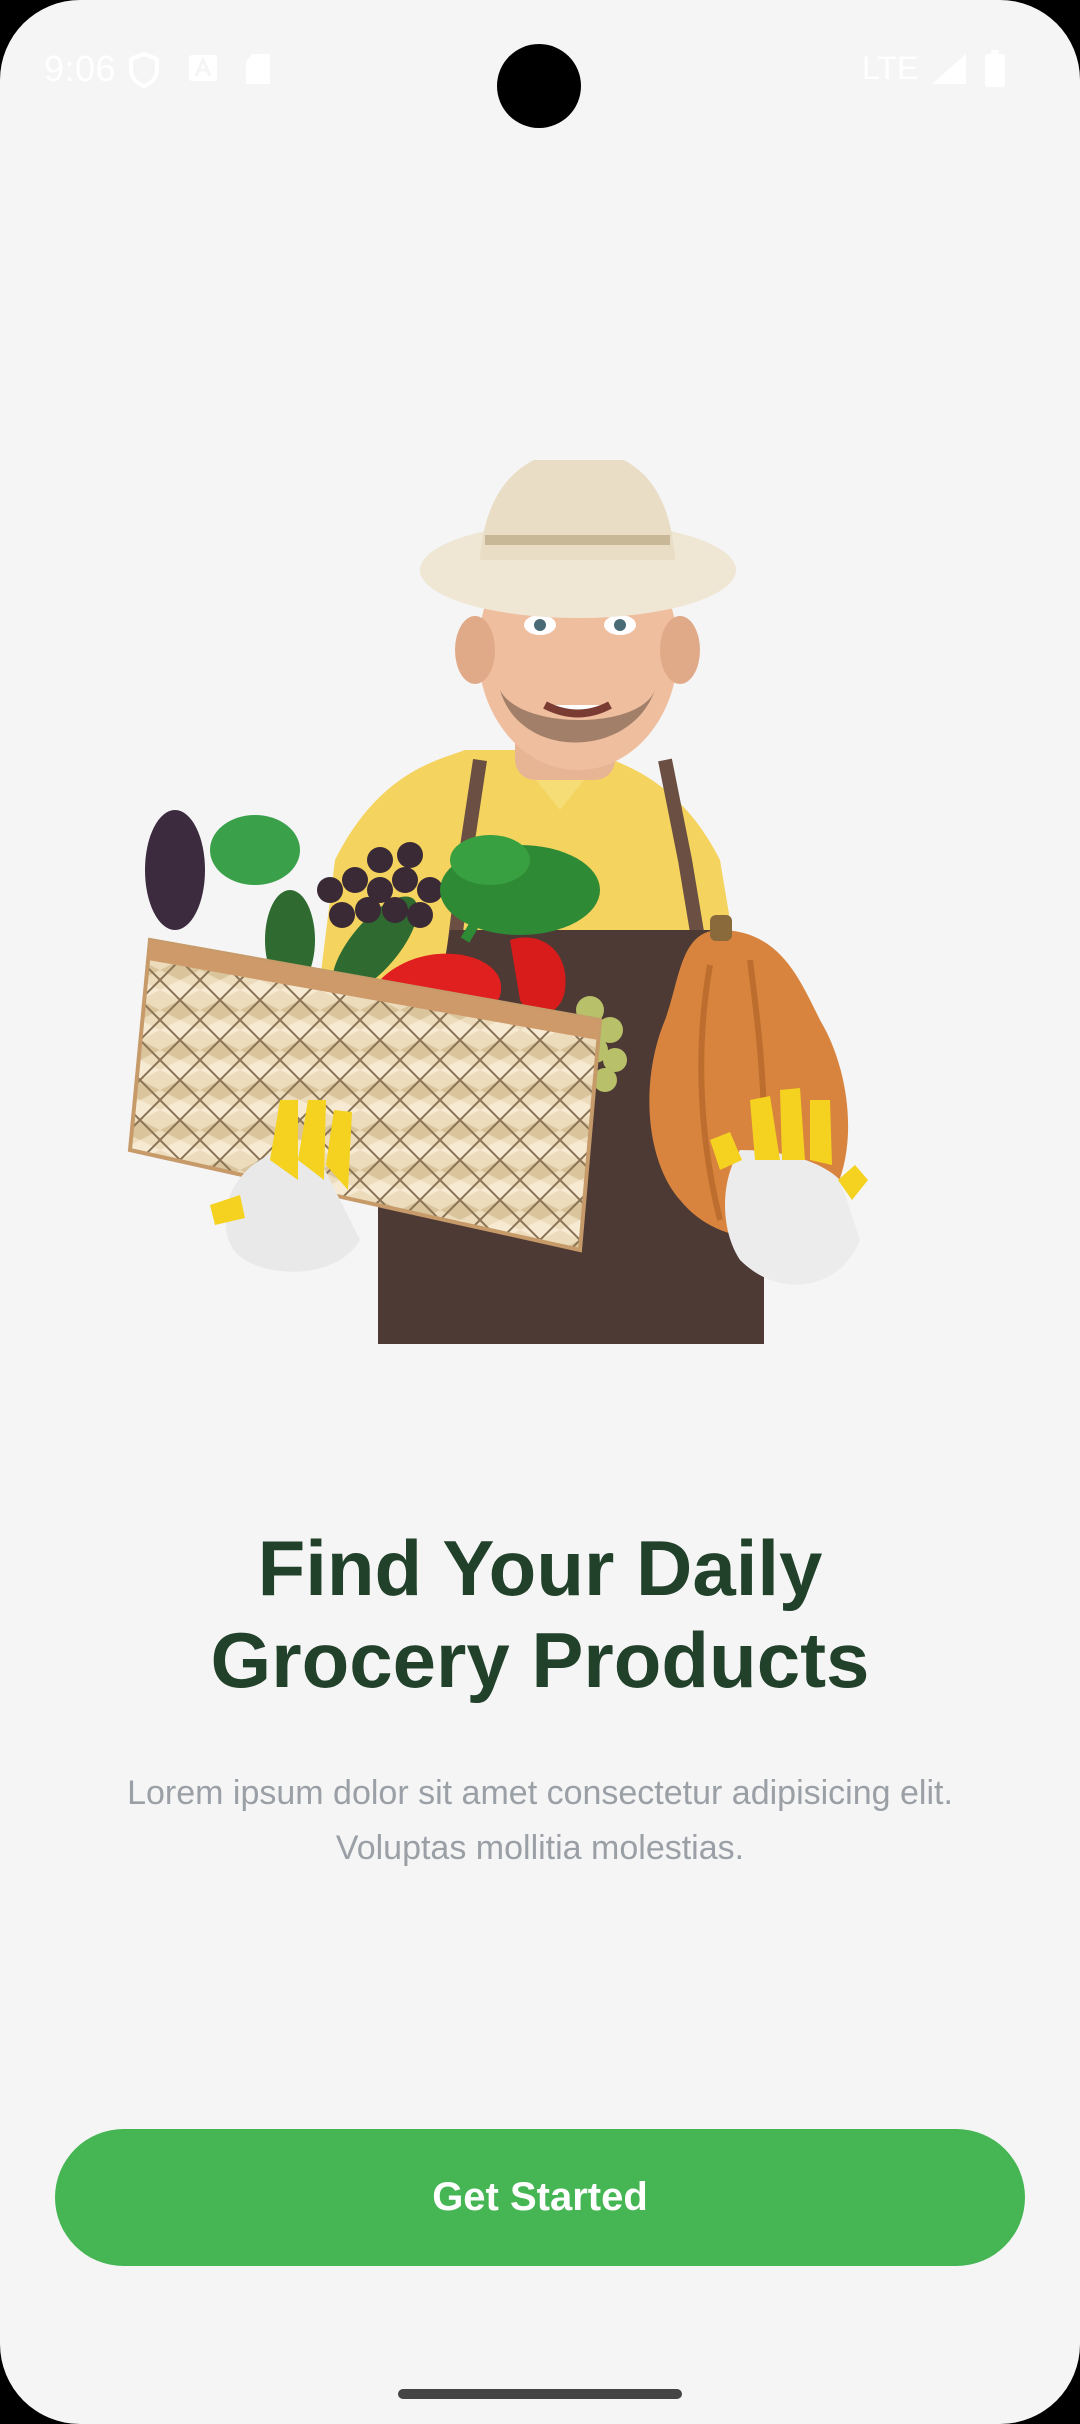  What do you see at coordinates (540, 1568) in the screenshot?
I see `title-line-1: Find Your Daily` at bounding box center [540, 1568].